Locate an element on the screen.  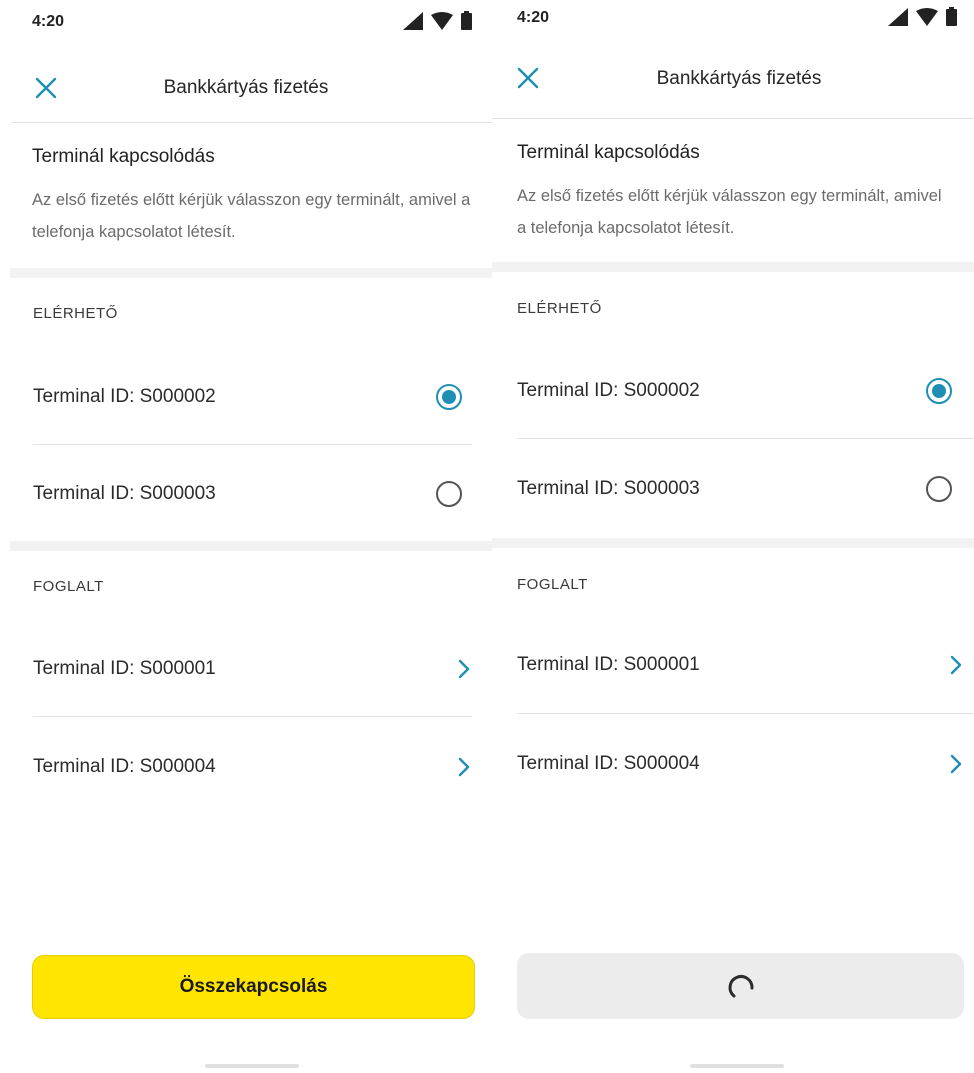
loading-spinner-icon is located at coordinates (741, 986).